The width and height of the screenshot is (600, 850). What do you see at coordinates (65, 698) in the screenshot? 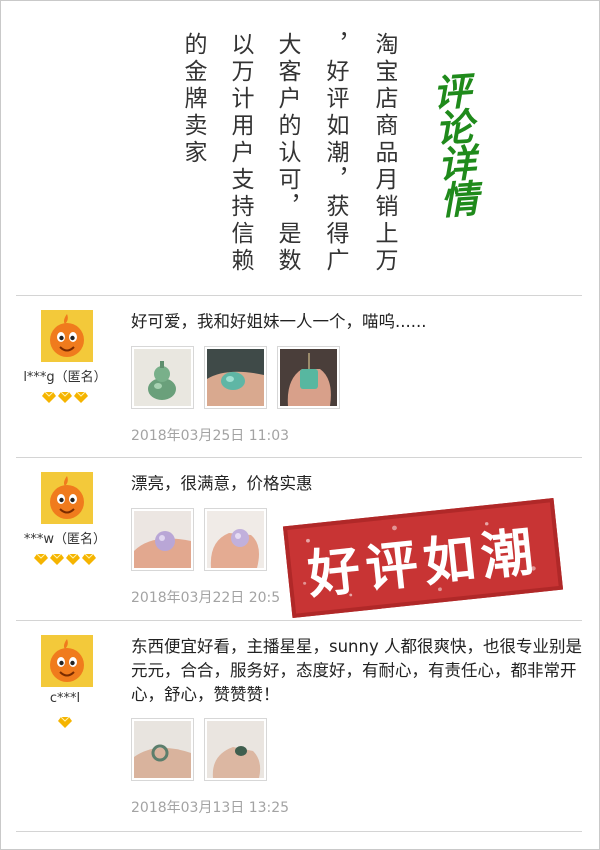
I see `username: c***l` at bounding box center [65, 698].